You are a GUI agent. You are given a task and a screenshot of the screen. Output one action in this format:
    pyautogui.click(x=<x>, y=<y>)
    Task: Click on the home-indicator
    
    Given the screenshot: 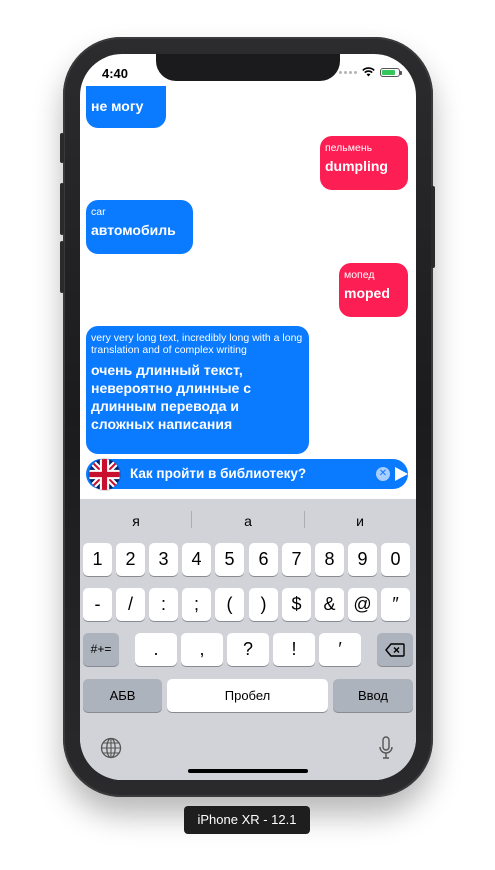 What is the action you would take?
    pyautogui.click(x=248, y=771)
    